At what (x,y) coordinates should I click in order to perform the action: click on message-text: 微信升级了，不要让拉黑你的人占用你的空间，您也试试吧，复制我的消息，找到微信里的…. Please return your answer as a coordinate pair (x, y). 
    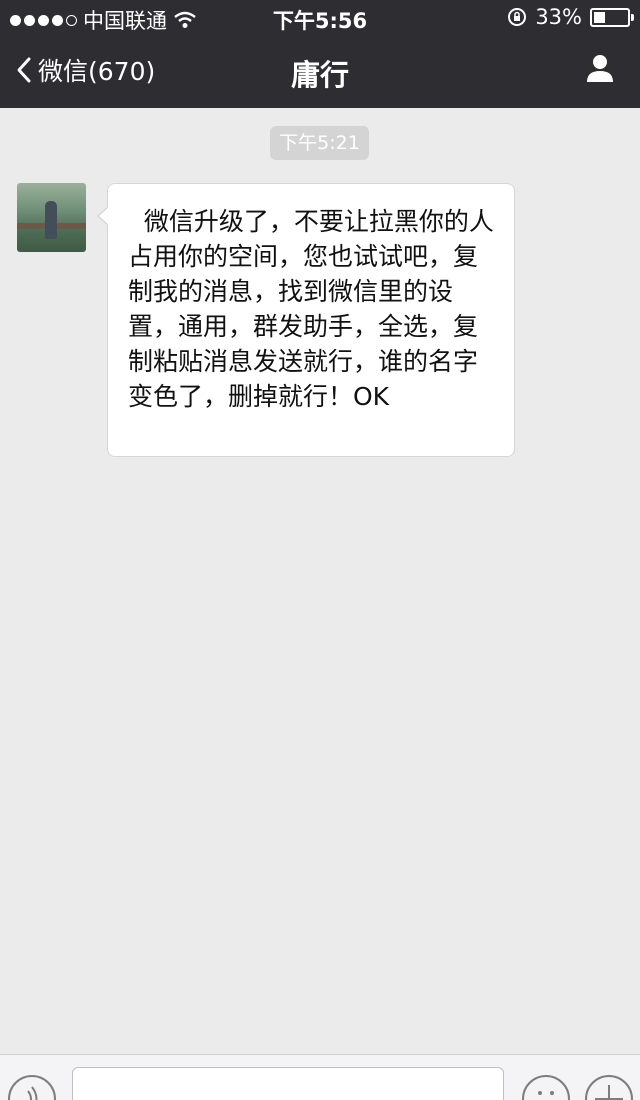
    Looking at the image, I should click on (311, 309).